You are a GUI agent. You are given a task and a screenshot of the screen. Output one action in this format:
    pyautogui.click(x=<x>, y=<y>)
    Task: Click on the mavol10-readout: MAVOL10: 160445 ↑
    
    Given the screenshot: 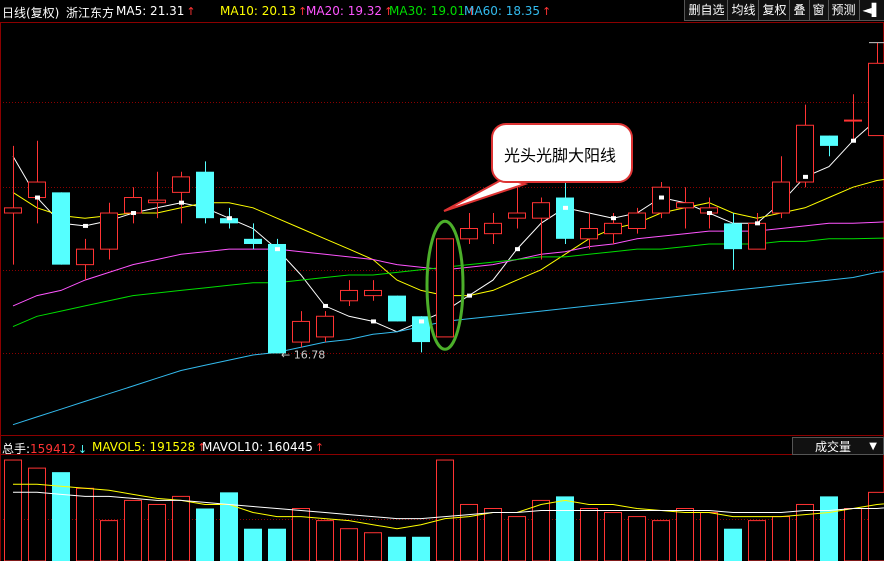 What is the action you would take?
    pyautogui.click(x=263, y=447)
    